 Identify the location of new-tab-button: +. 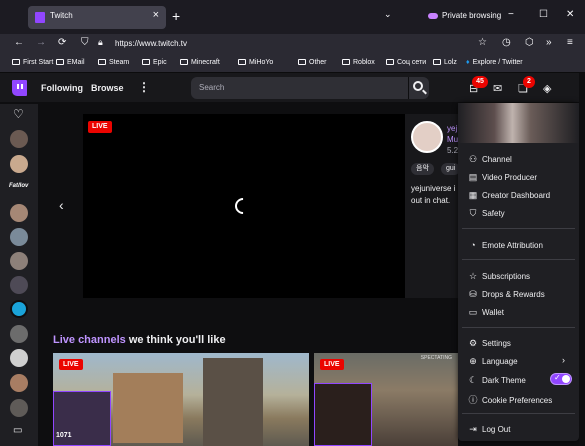
(176, 16).